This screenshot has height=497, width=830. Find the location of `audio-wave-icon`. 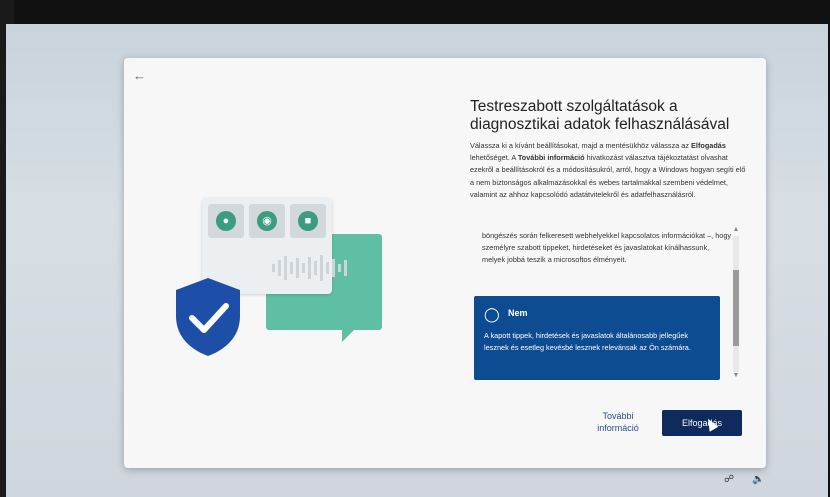

audio-wave-icon is located at coordinates (309, 268).